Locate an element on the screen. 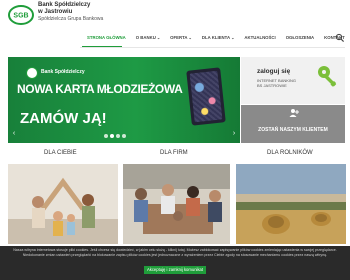  youth-card-image is located at coordinates (206, 96).